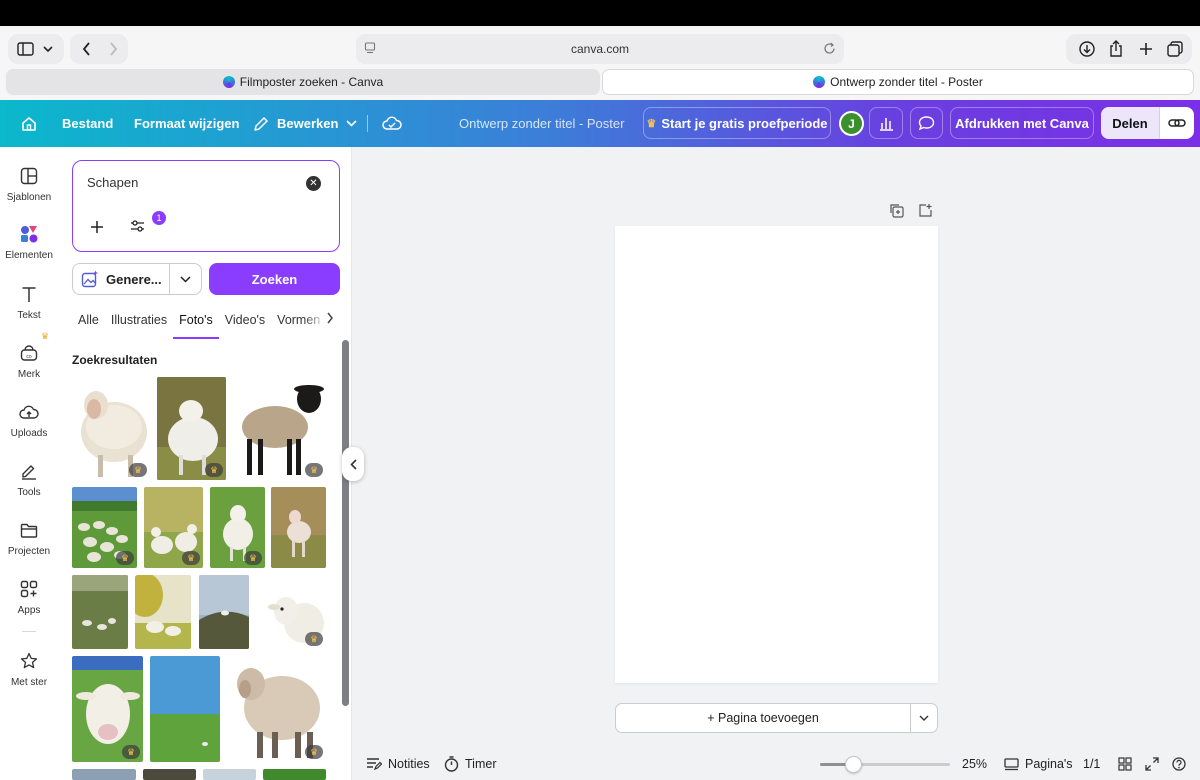 This screenshot has width=1200, height=780. Describe the element at coordinates (1175, 49) in the screenshot. I see `tab-overview-icon` at that location.